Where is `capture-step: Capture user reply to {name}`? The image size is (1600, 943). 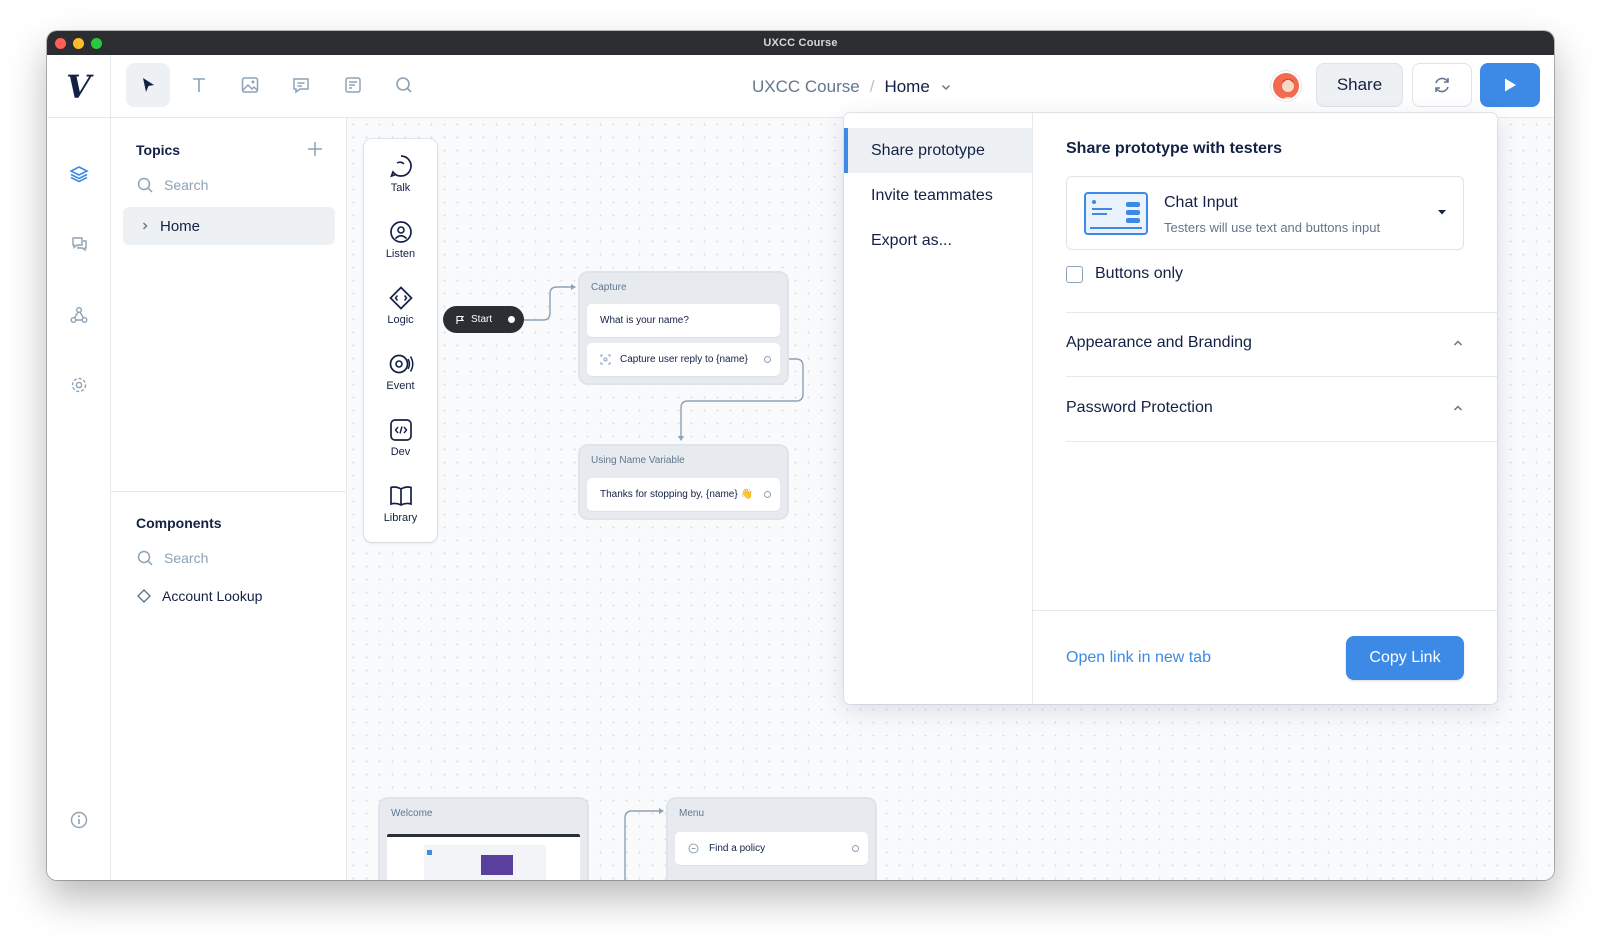 capture-step: Capture user reply to {name} is located at coordinates (683, 359).